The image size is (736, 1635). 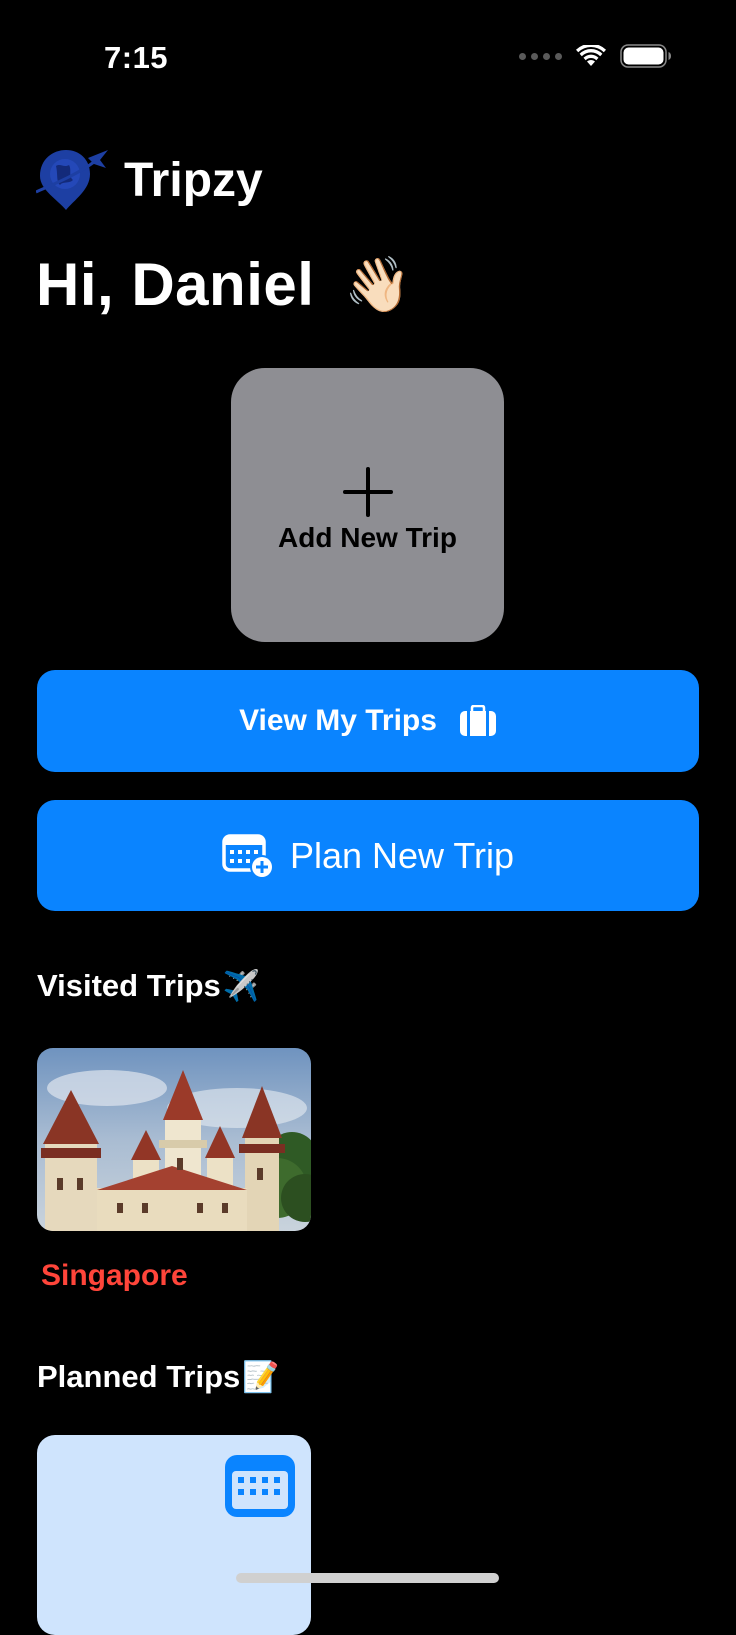 What do you see at coordinates (367, 1578) in the screenshot?
I see `home-indicator` at bounding box center [367, 1578].